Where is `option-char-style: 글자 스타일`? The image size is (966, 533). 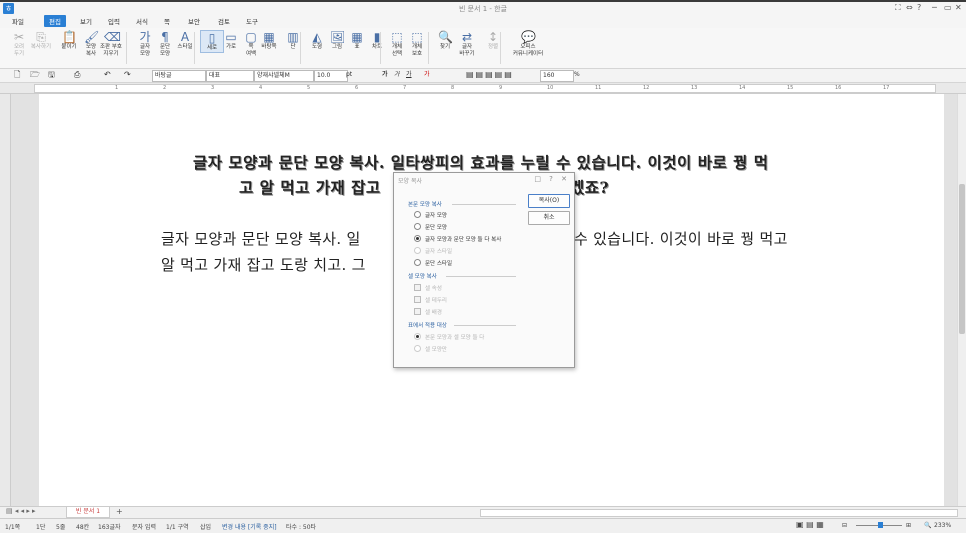 option-char-style: 글자 스타일 is located at coordinates (433, 251).